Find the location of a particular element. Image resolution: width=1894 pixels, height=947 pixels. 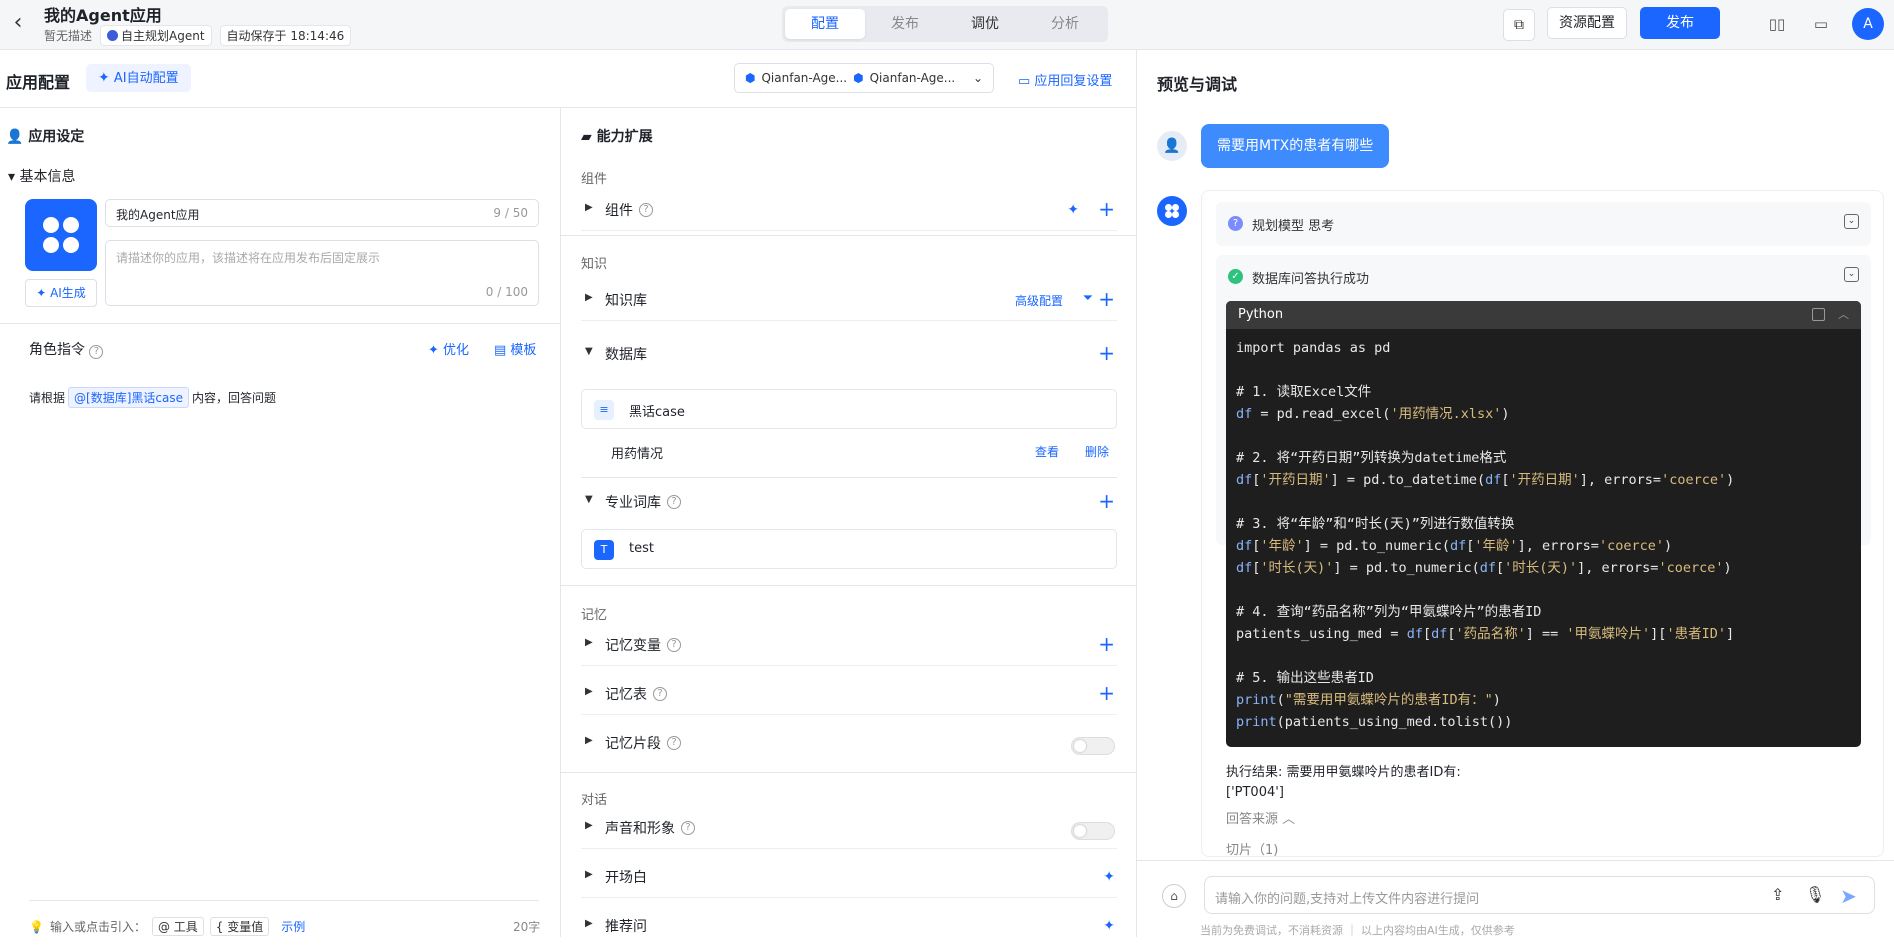

feedback-icon: ▭ is located at coordinates (1821, 24).